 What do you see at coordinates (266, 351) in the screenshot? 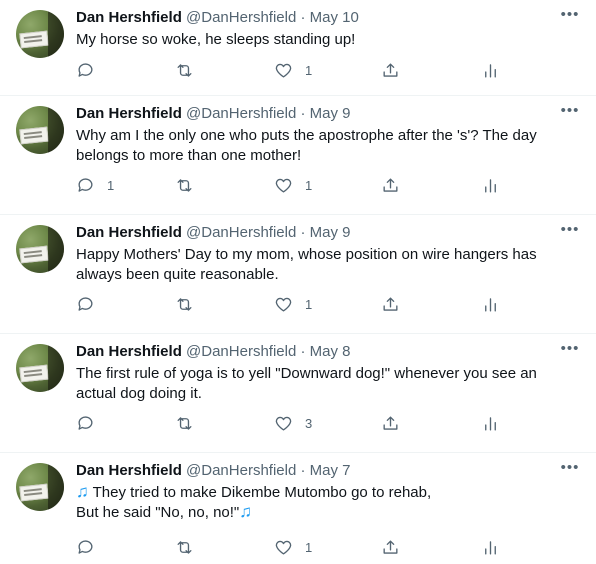
I see `author-handle-date: @DanHershfield · May 8` at bounding box center [266, 351].